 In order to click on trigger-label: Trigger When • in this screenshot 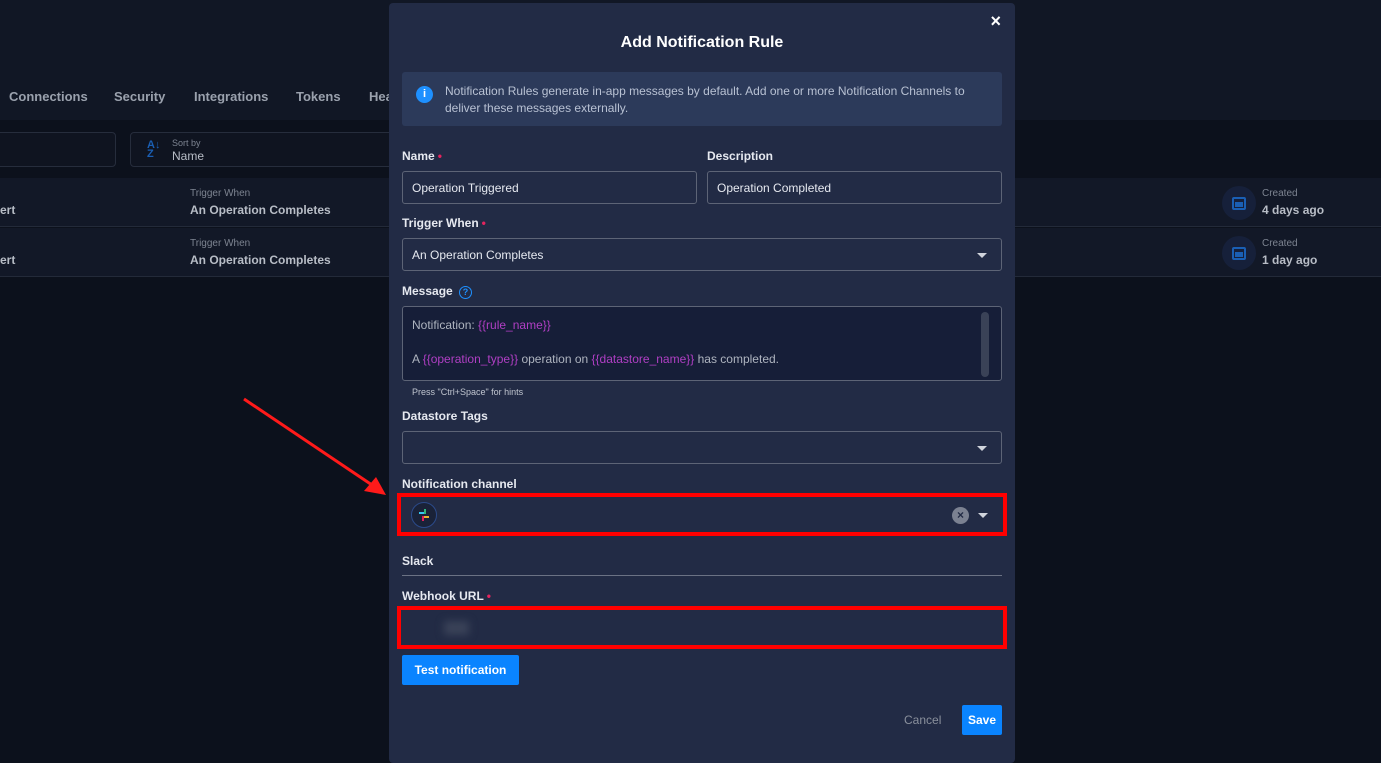, I will do `click(444, 223)`.